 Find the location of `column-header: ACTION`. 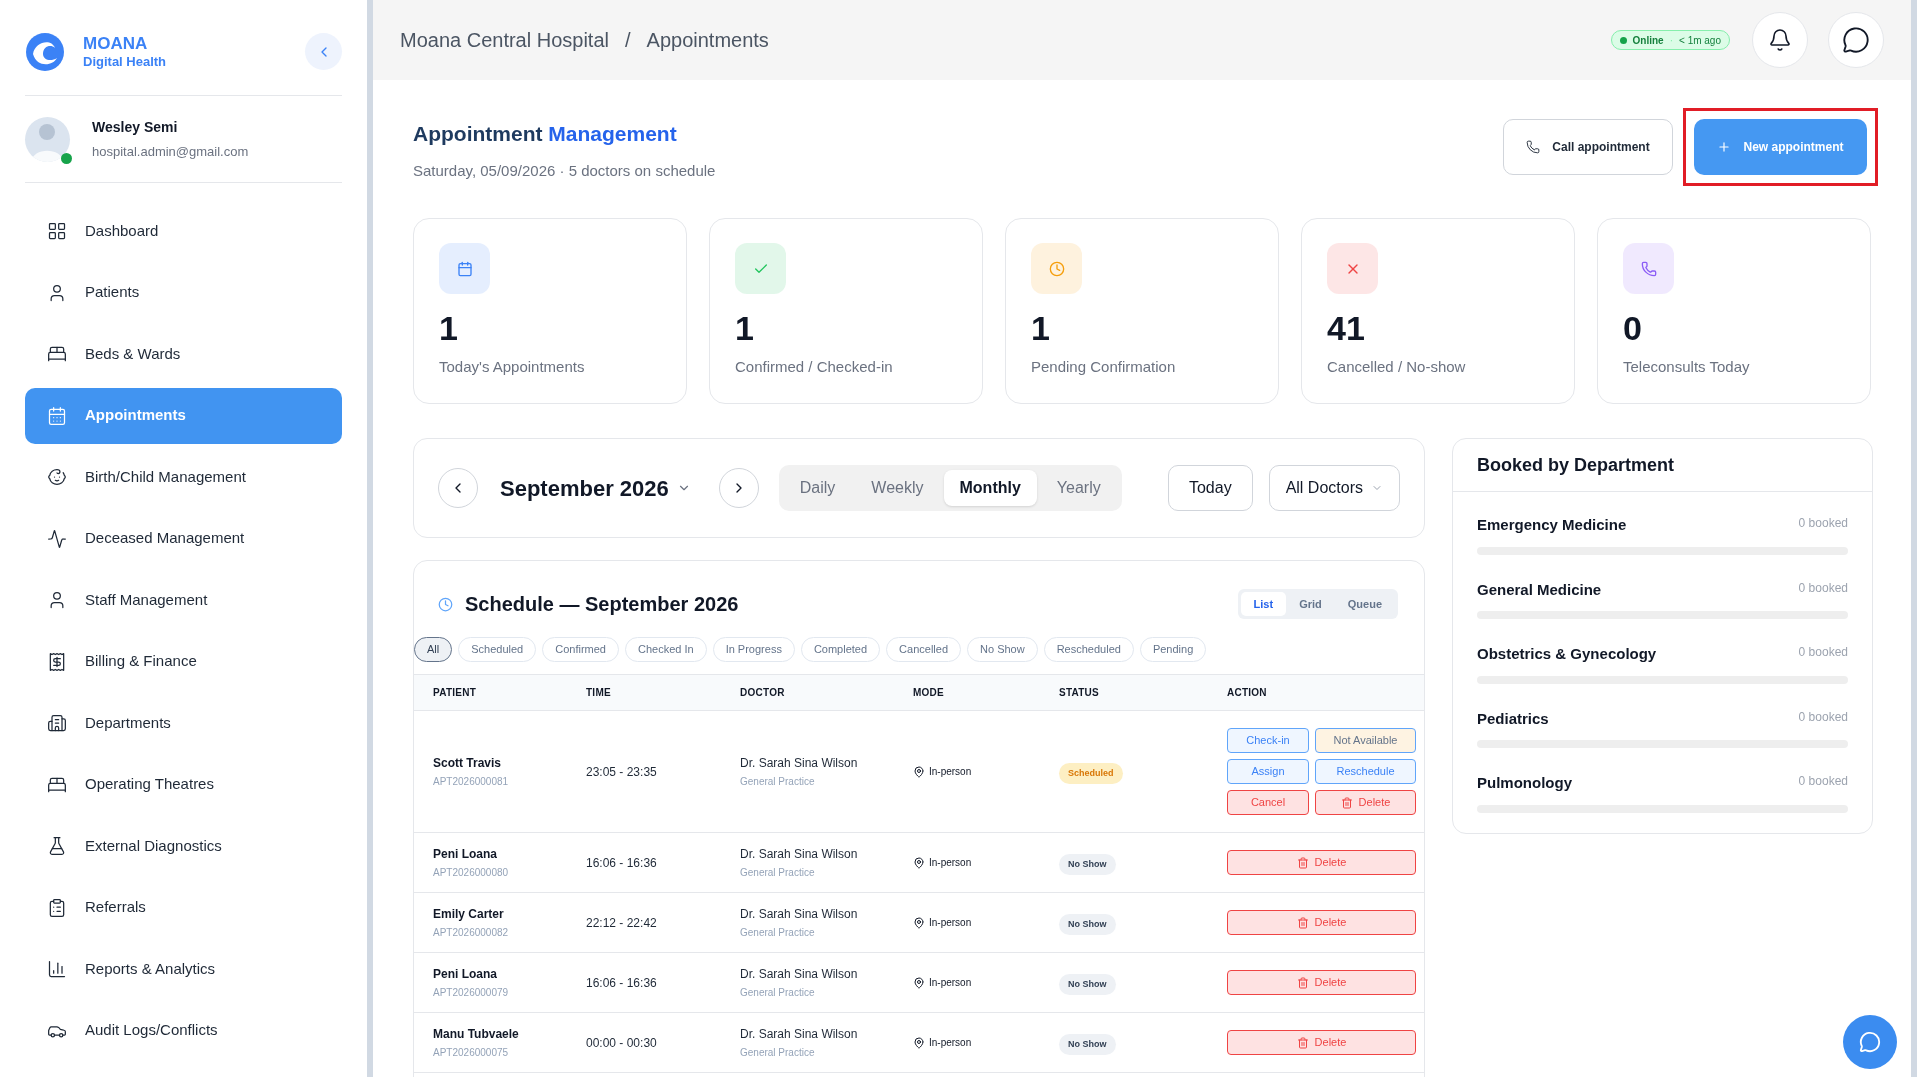

column-header: ACTION is located at coordinates (1247, 693).